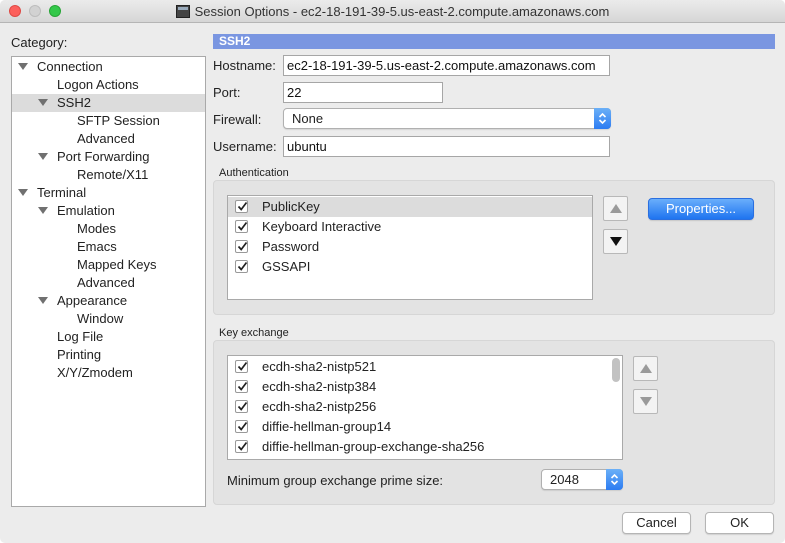 The height and width of the screenshot is (543, 785). What do you see at coordinates (327, 426) in the screenshot?
I see `kex-item-label: diffie-hellman-group14` at bounding box center [327, 426].